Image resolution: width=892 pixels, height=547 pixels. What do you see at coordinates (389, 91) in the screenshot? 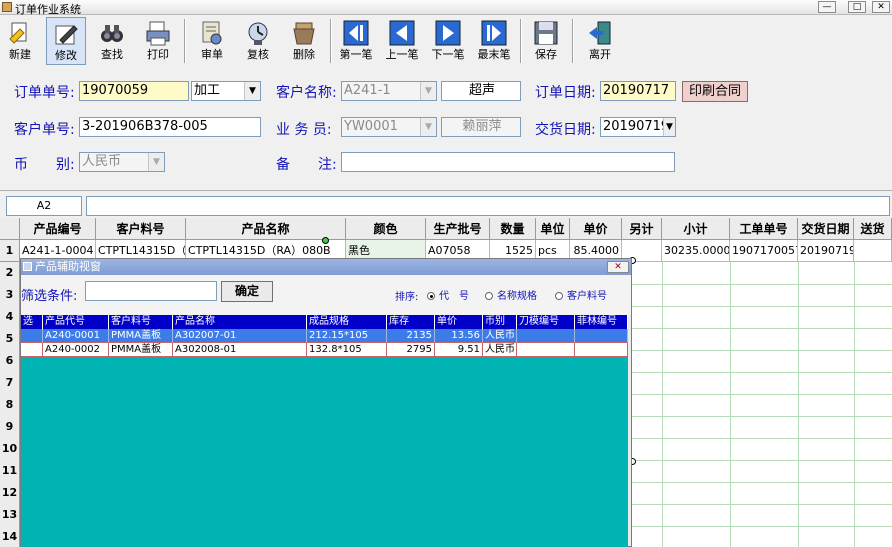
I see `customer-code-select: A241-1 ▼` at bounding box center [389, 91].